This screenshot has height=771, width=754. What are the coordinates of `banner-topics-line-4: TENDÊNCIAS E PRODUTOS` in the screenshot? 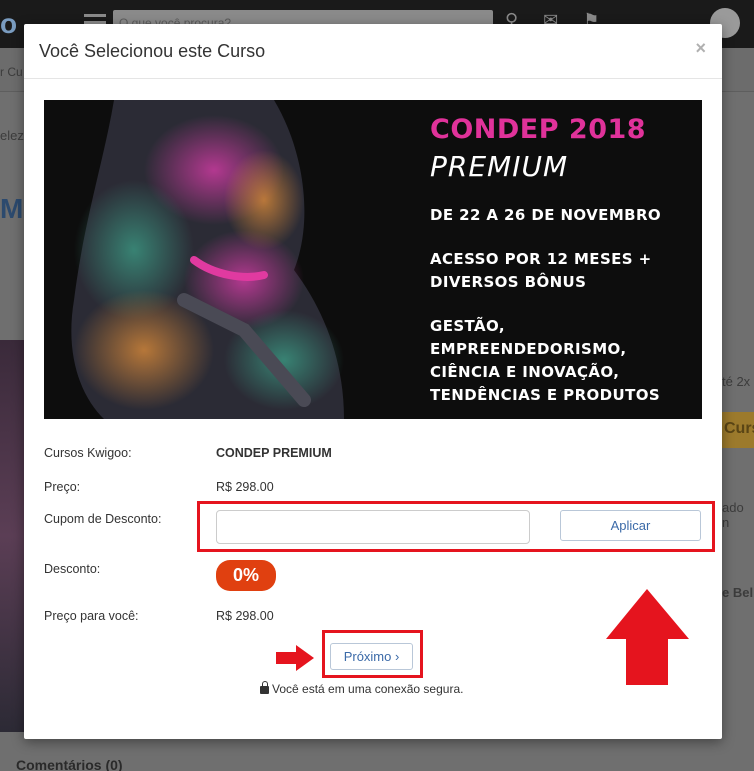 It's located at (545, 395).